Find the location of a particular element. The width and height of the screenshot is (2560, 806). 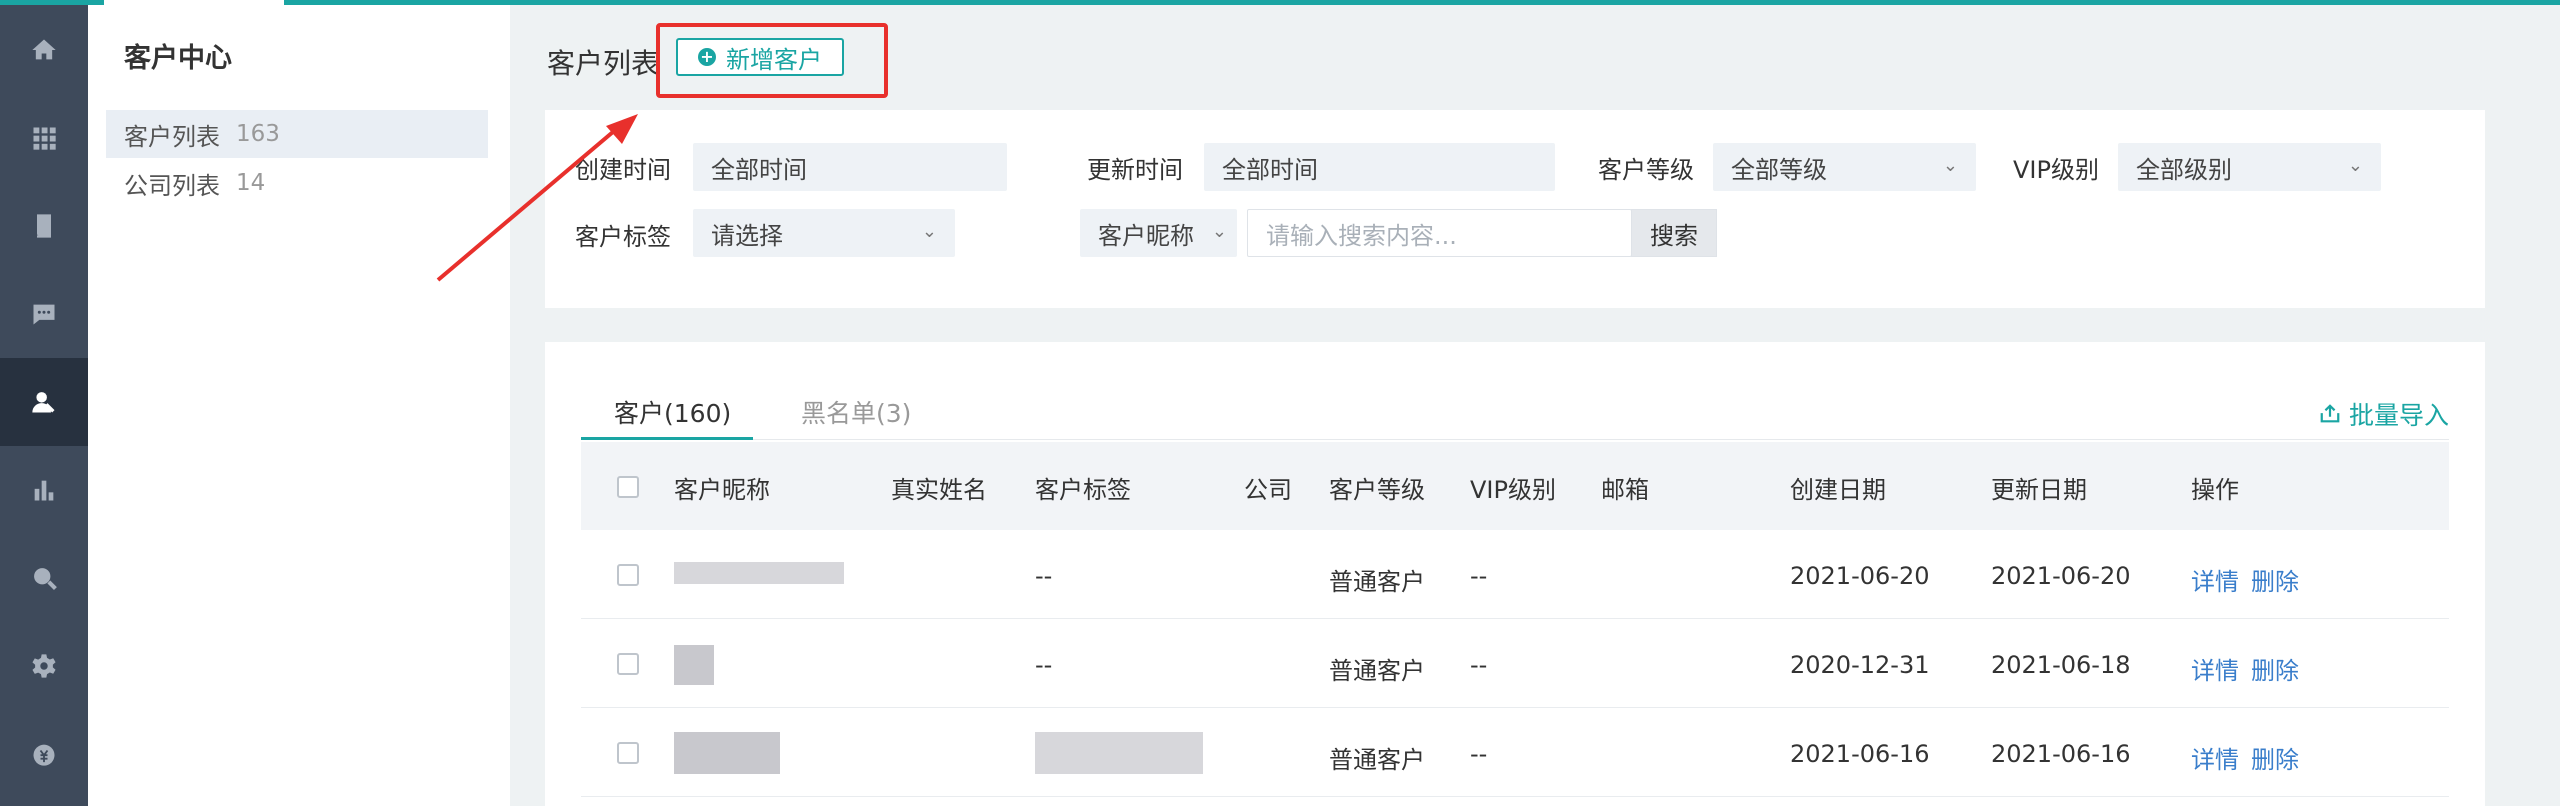

nav-stats is located at coordinates (44, 490).